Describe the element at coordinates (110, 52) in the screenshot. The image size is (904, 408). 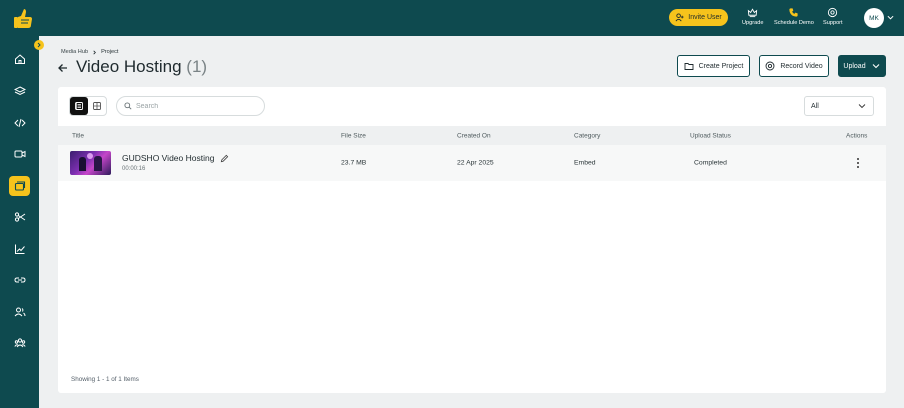
I see `breadcrumb-project: Project` at that location.